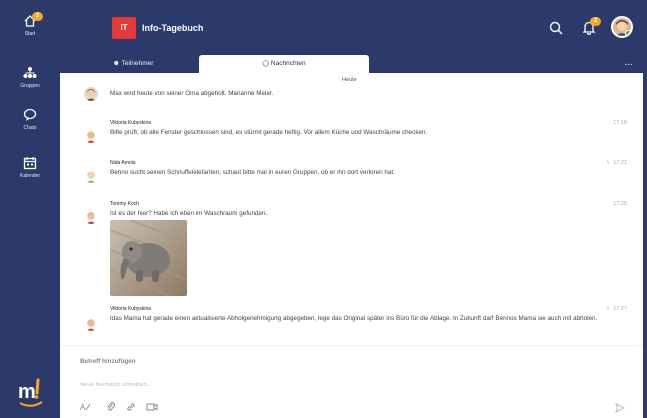 The width and height of the screenshot is (647, 418). I want to click on nav-item-calendar: Kalender, so click(30, 167).